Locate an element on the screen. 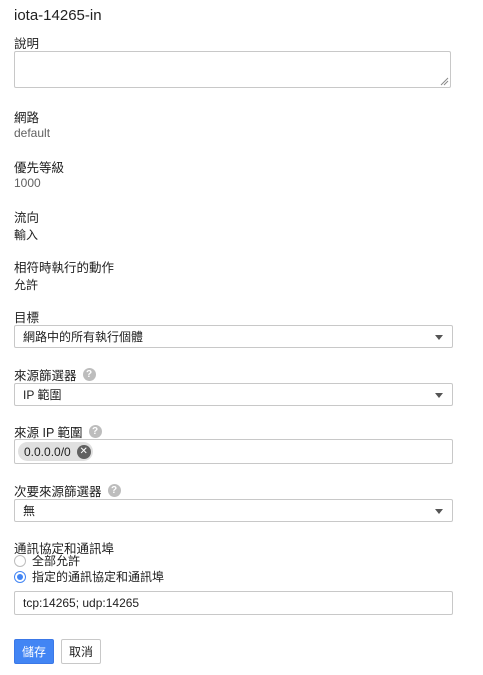  direction-label: 流向 is located at coordinates (27, 218).